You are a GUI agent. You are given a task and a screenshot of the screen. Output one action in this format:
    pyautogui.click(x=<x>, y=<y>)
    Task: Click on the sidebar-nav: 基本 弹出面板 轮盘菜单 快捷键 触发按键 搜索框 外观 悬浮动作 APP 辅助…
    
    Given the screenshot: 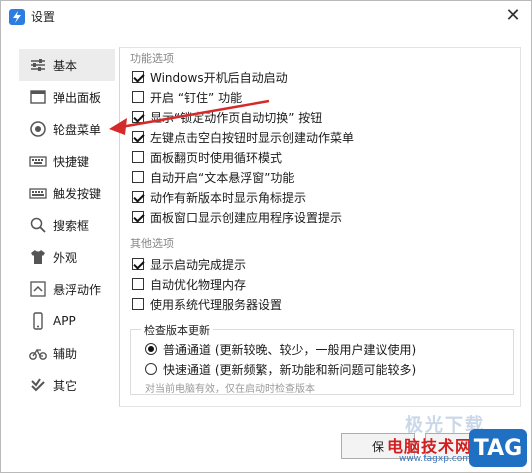 What is the action you would take?
    pyautogui.click(x=67, y=227)
    